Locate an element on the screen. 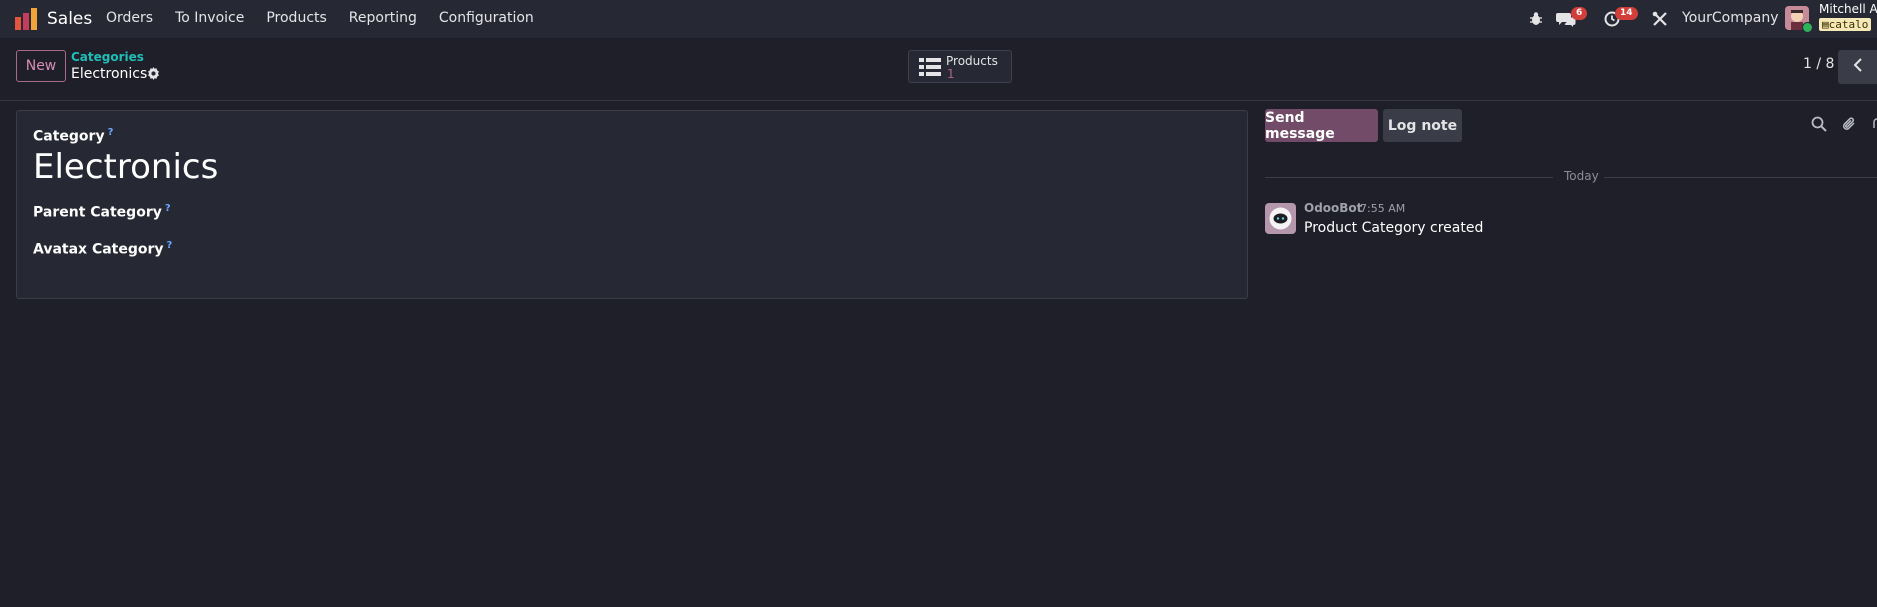 The width and height of the screenshot is (1877, 607). follow-icon is located at coordinates (1874, 126).